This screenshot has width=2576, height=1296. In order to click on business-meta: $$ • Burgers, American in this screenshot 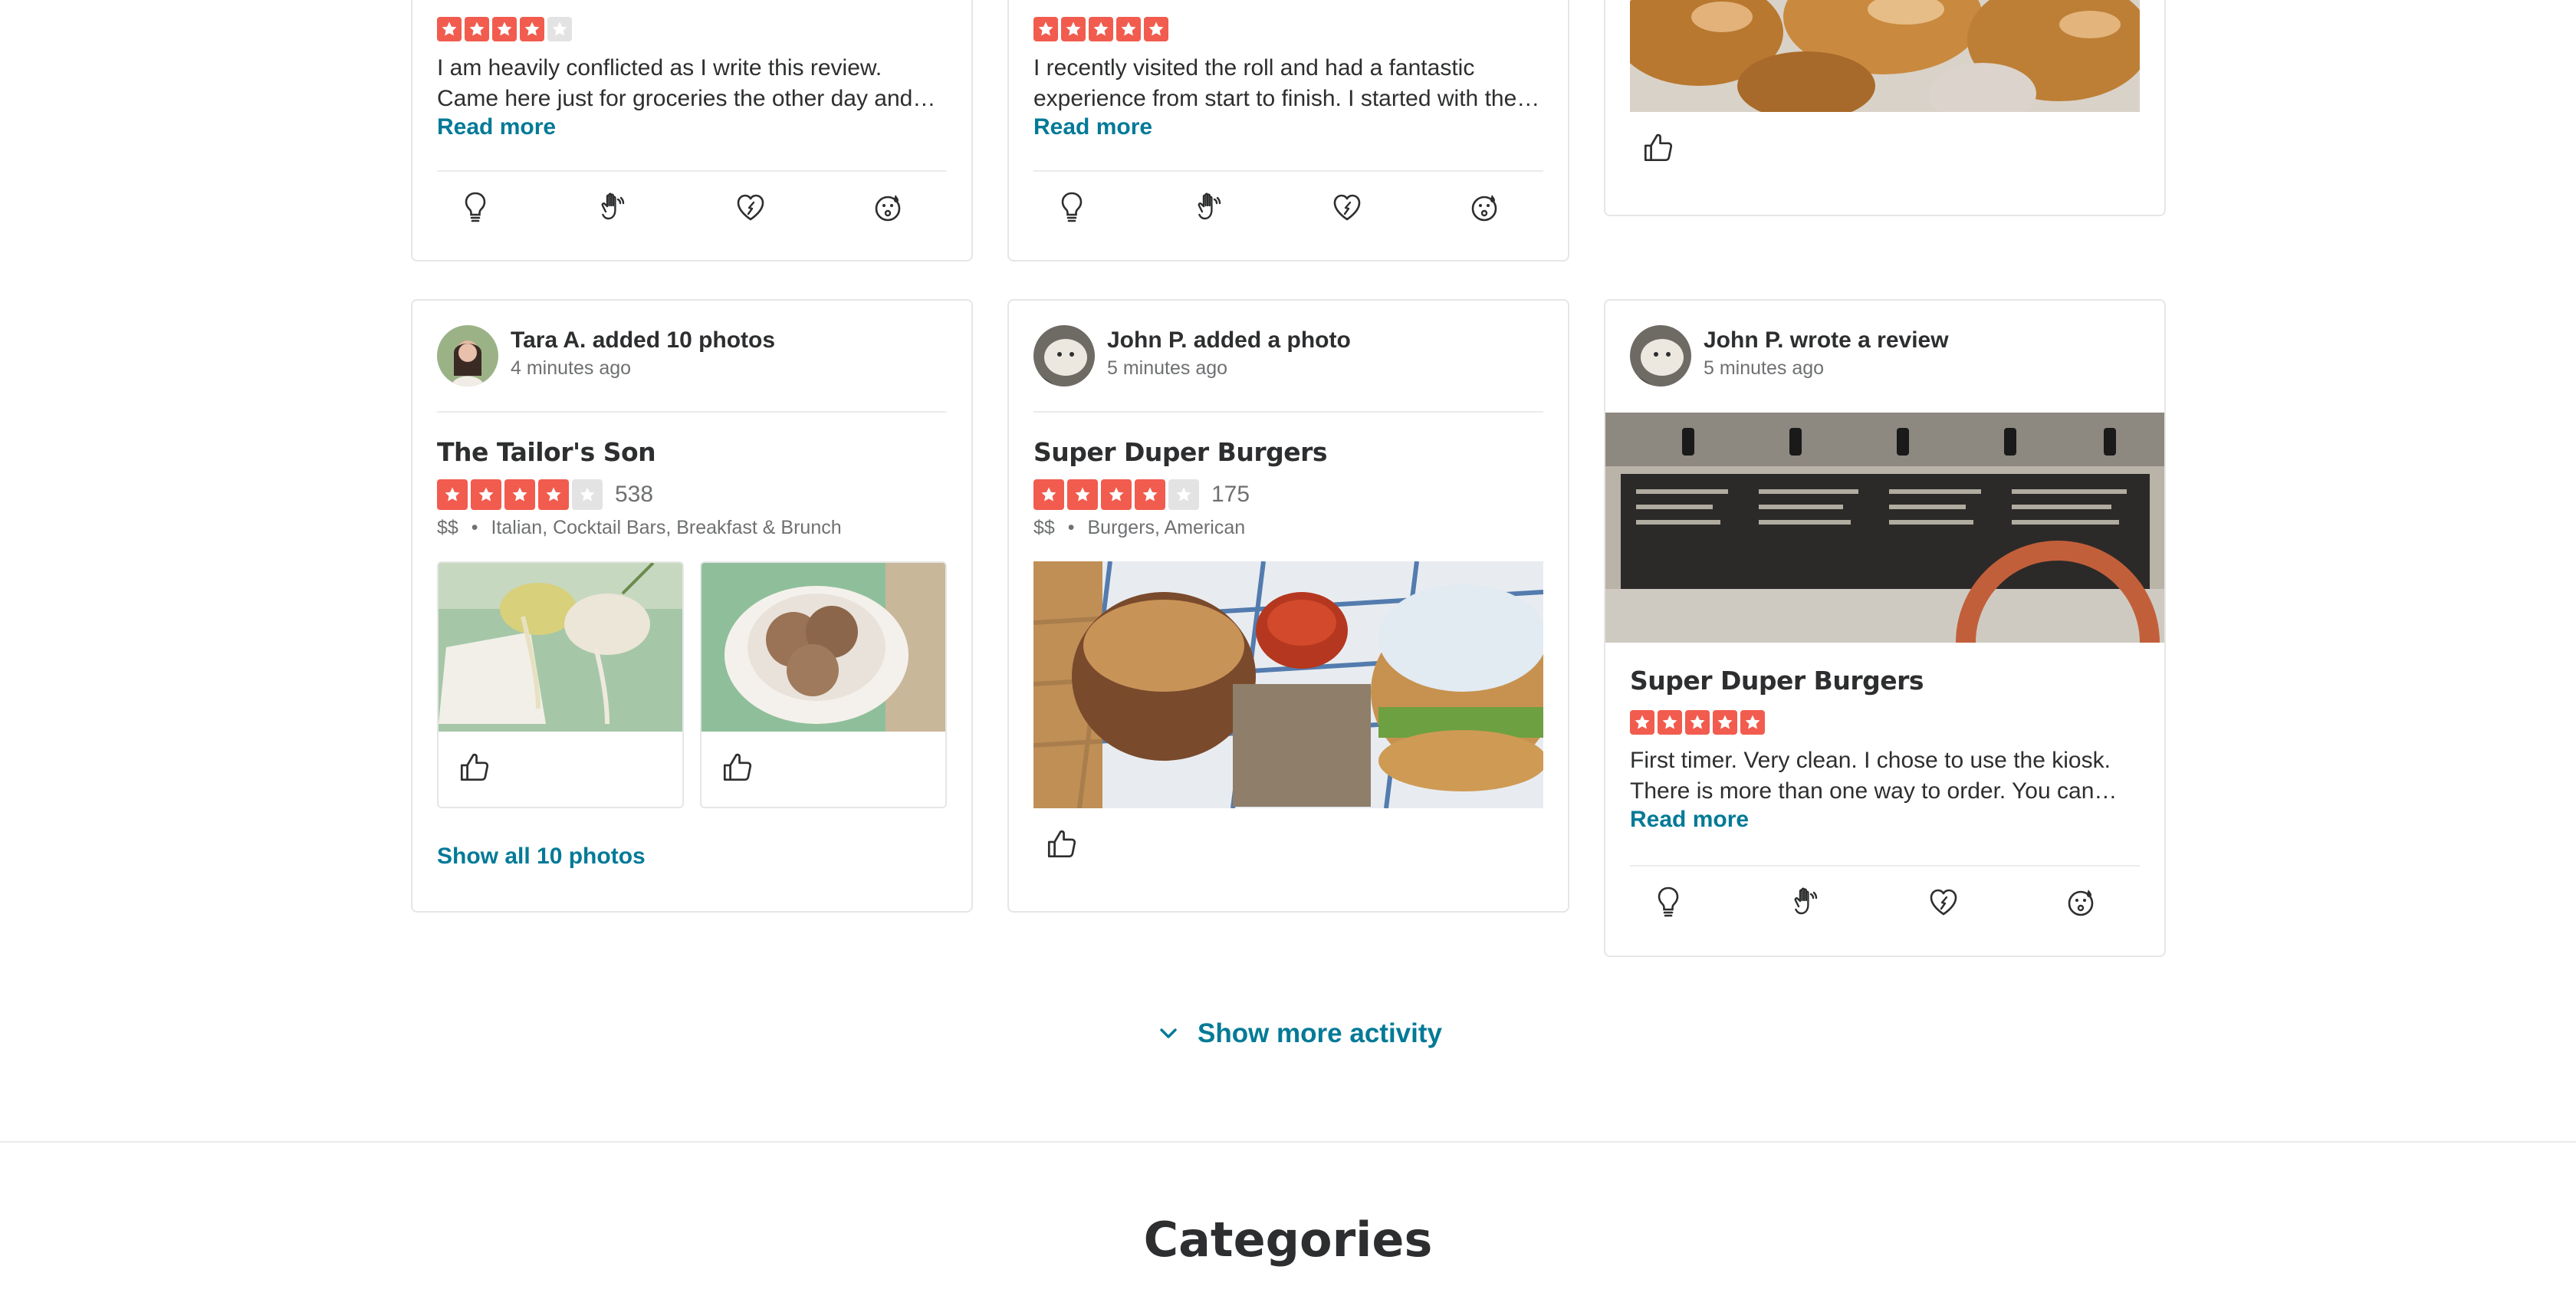, I will do `click(1139, 528)`.